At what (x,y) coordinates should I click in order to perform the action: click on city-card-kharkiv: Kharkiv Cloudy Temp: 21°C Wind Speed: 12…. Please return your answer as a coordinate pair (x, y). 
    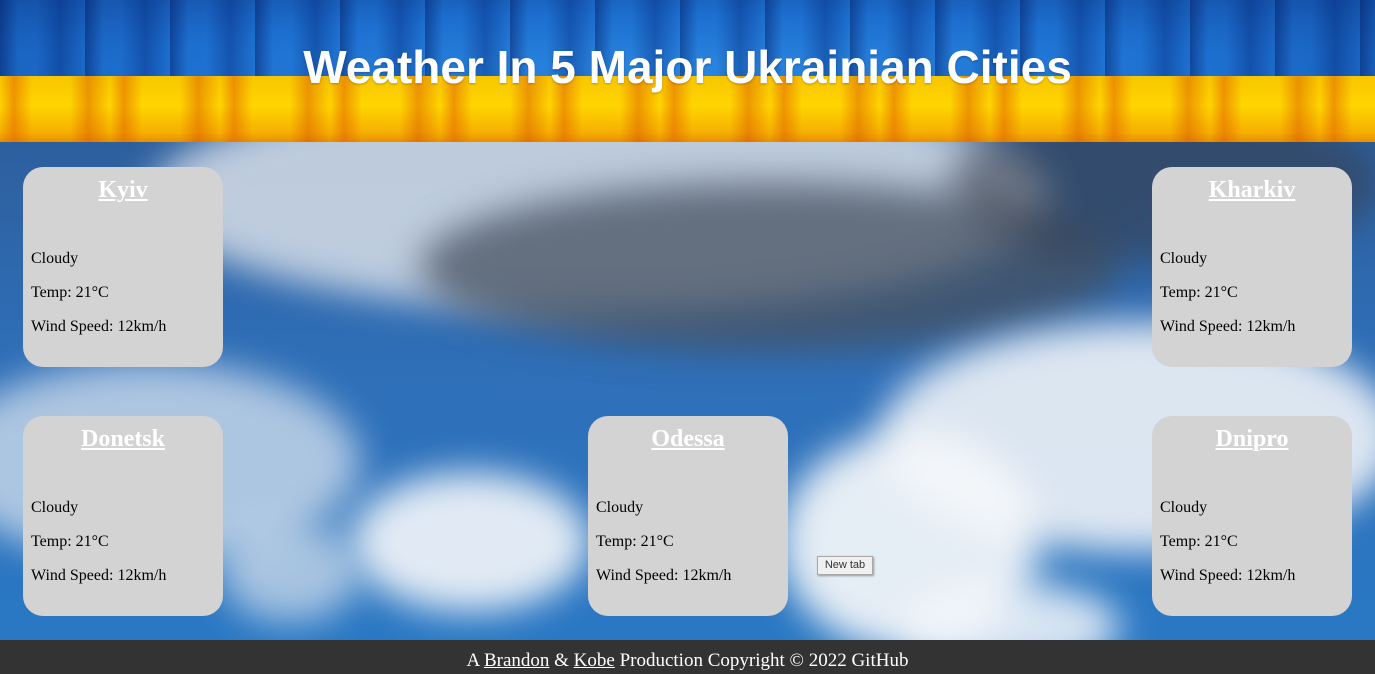
    Looking at the image, I should click on (1252, 267).